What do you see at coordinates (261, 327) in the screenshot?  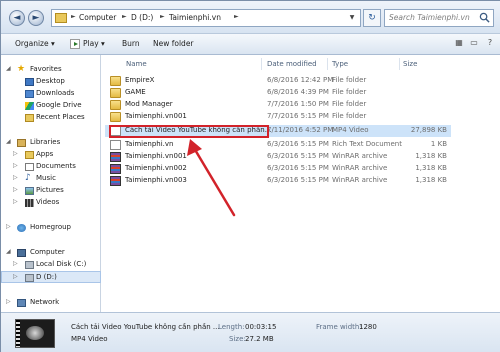 I see `details-length-value: 00:03:15` at bounding box center [261, 327].